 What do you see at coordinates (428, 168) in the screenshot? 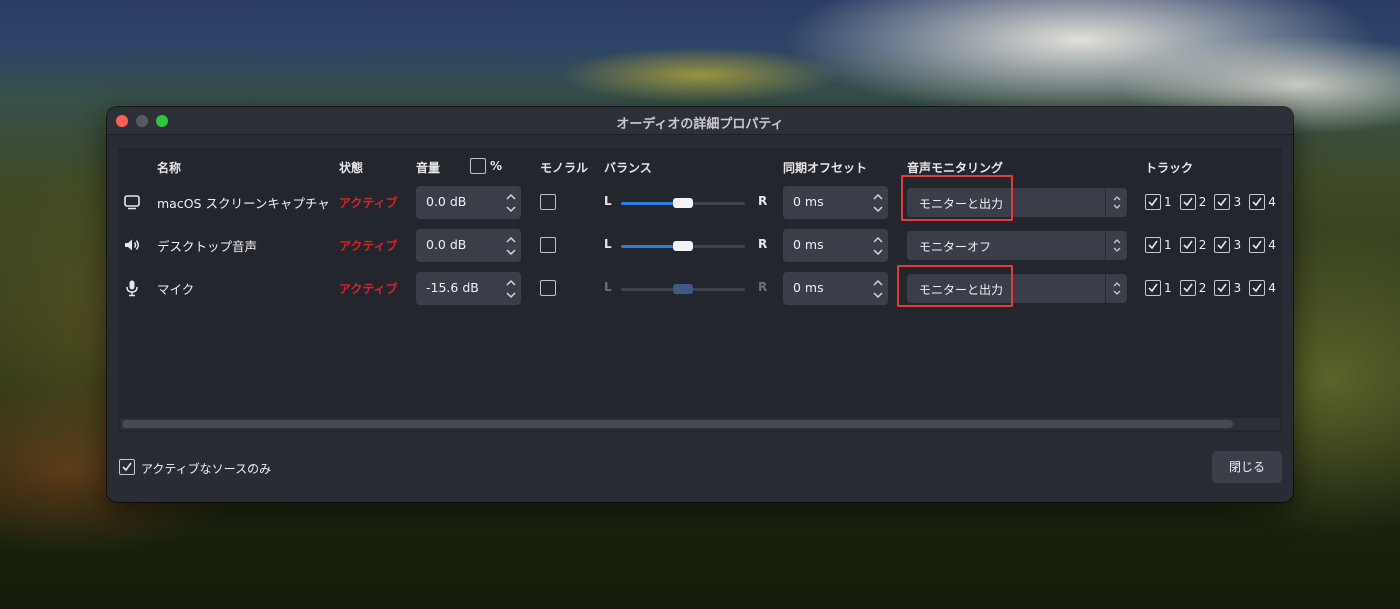
I see `header-volume: 音量` at bounding box center [428, 168].